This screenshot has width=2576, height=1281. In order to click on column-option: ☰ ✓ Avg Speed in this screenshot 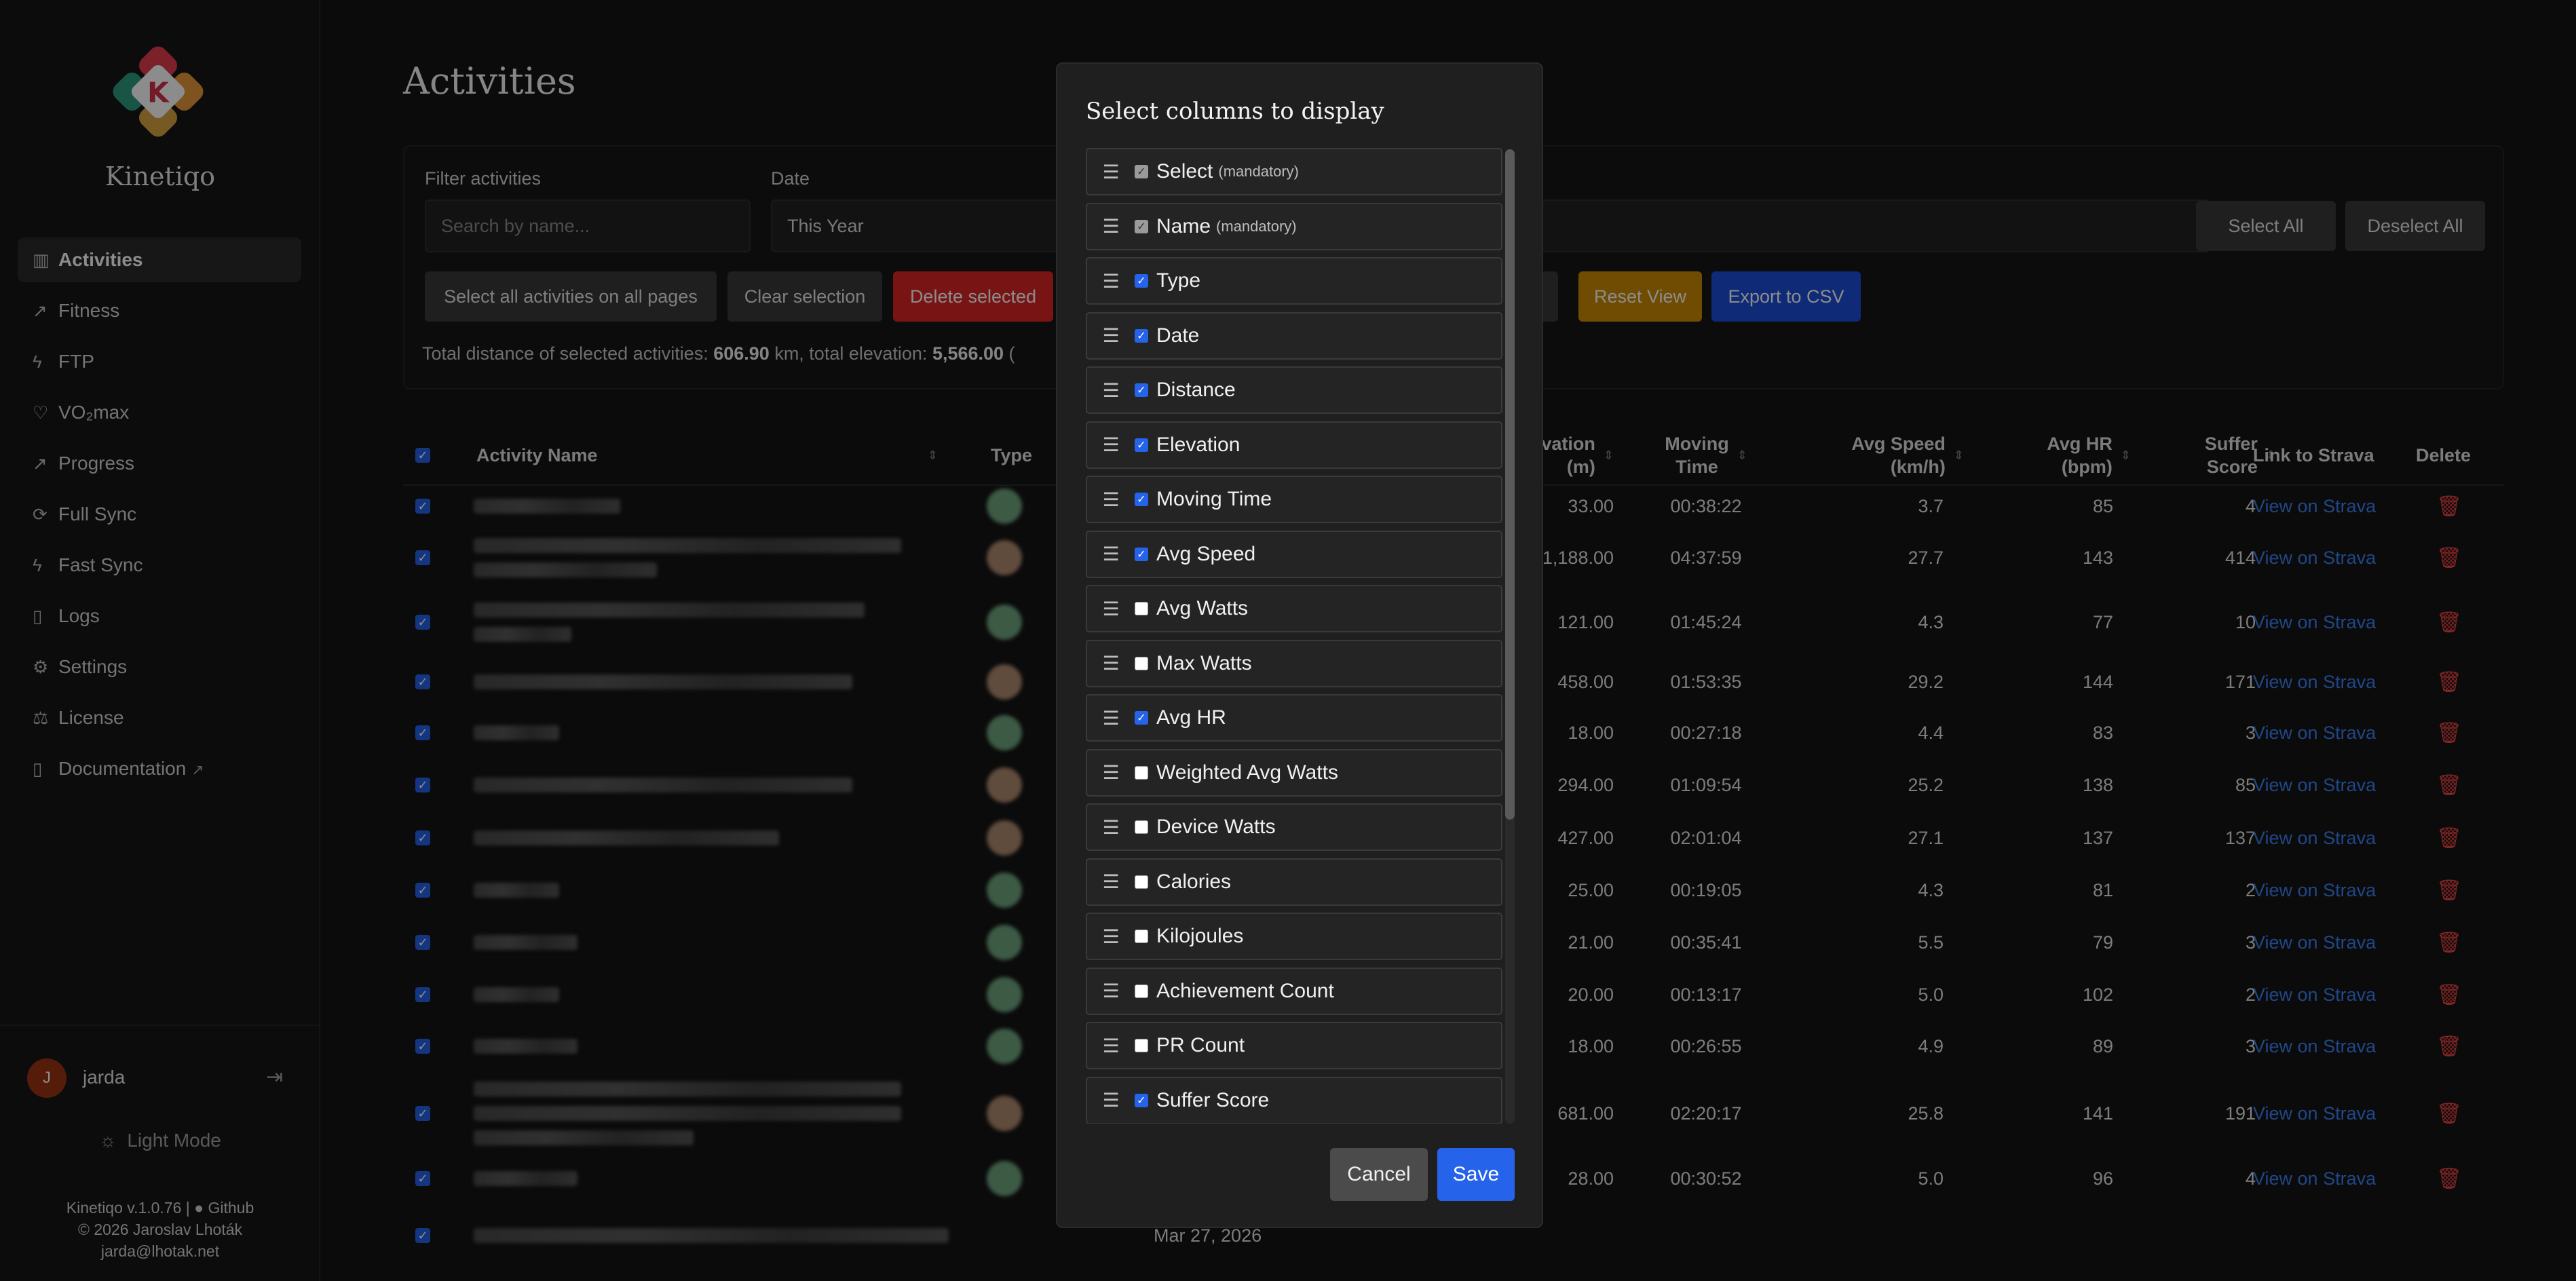, I will do `click(1294, 554)`.